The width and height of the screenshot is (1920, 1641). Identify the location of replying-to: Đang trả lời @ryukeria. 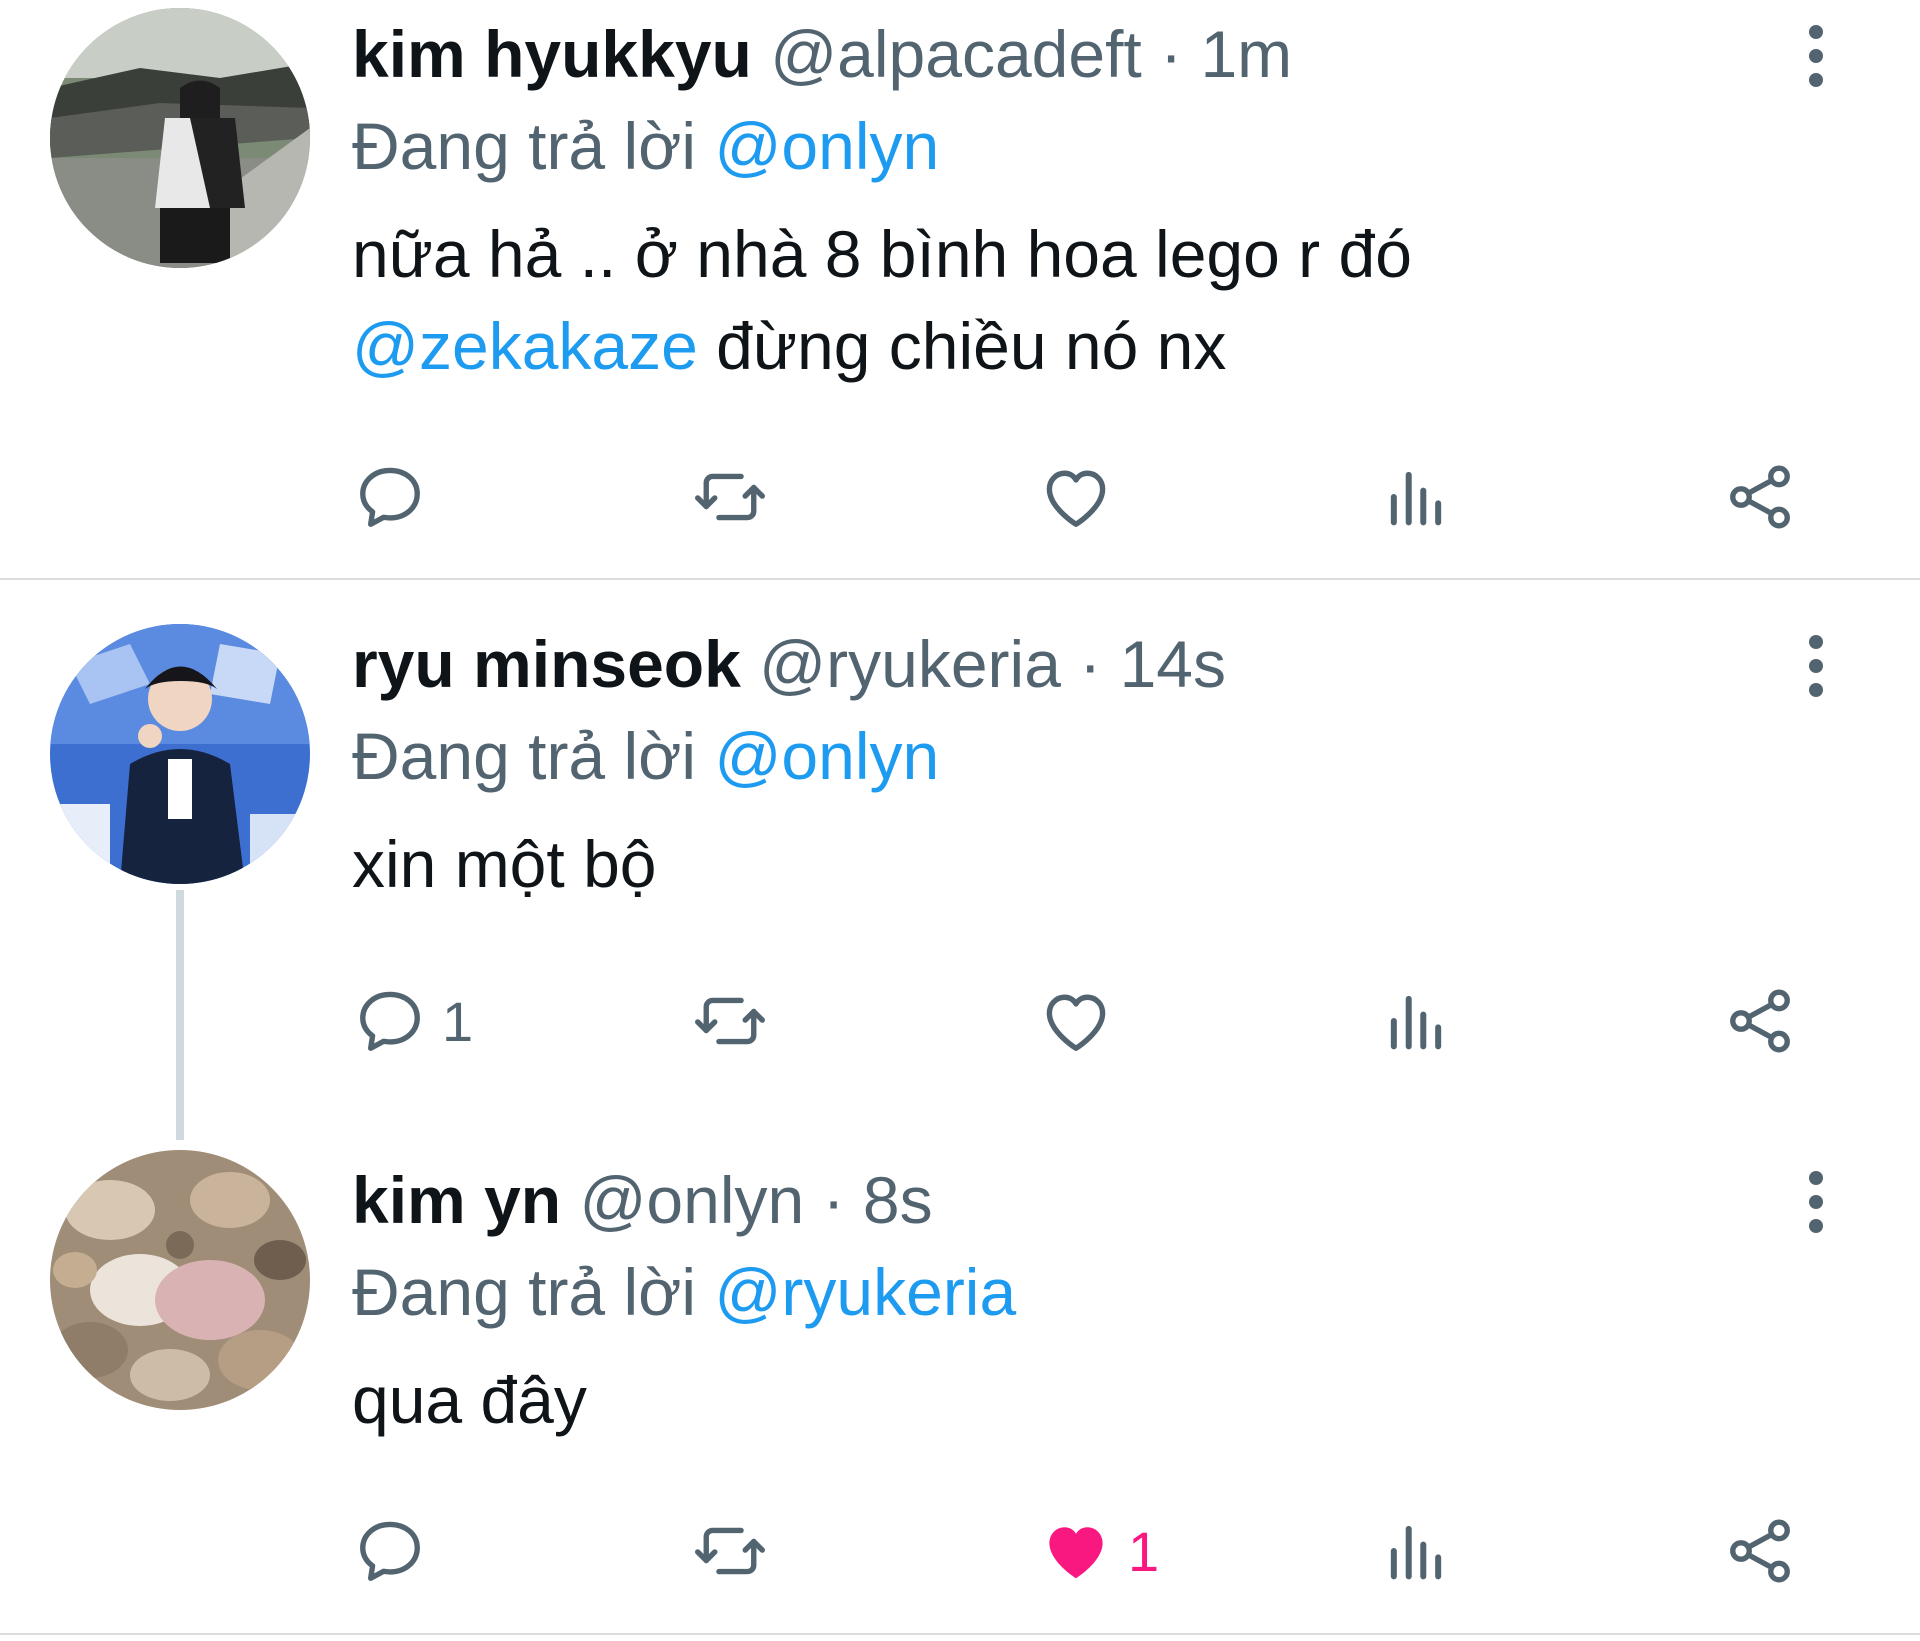
(1136, 1292).